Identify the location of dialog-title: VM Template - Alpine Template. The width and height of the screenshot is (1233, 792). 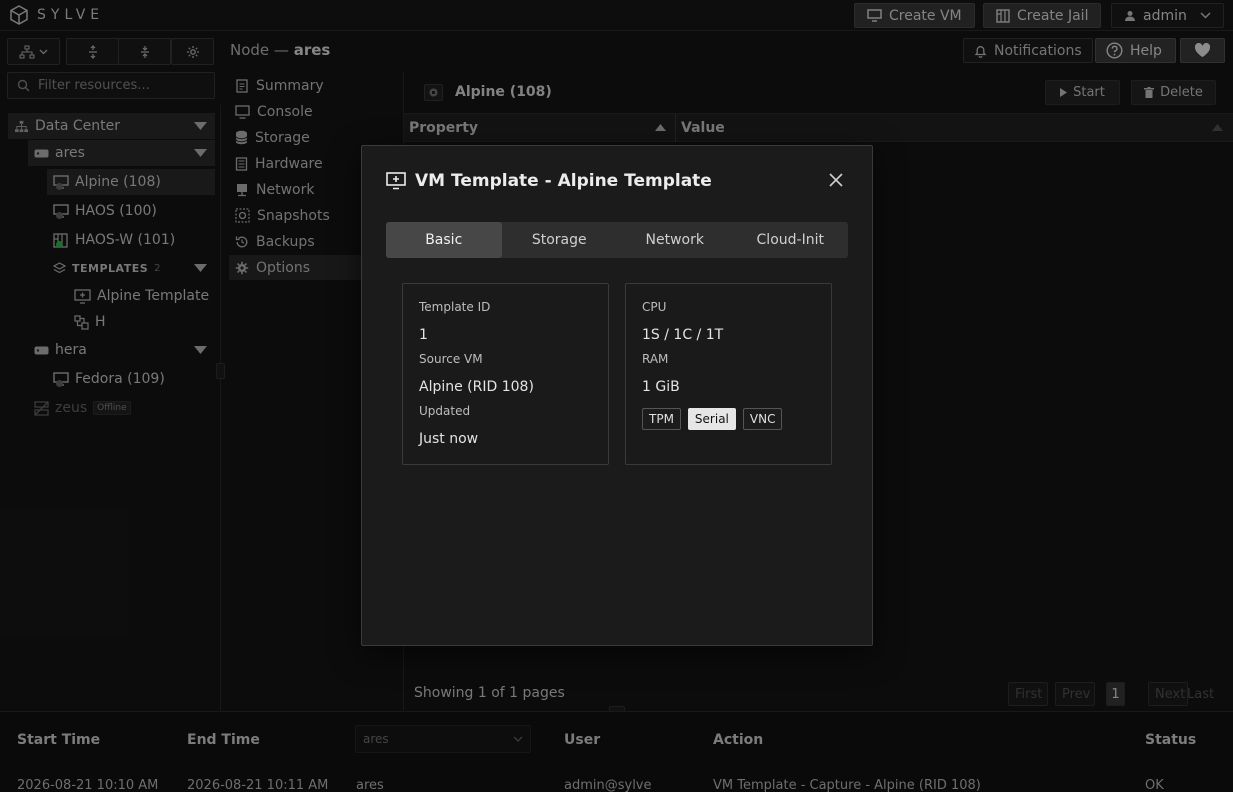
(549, 181).